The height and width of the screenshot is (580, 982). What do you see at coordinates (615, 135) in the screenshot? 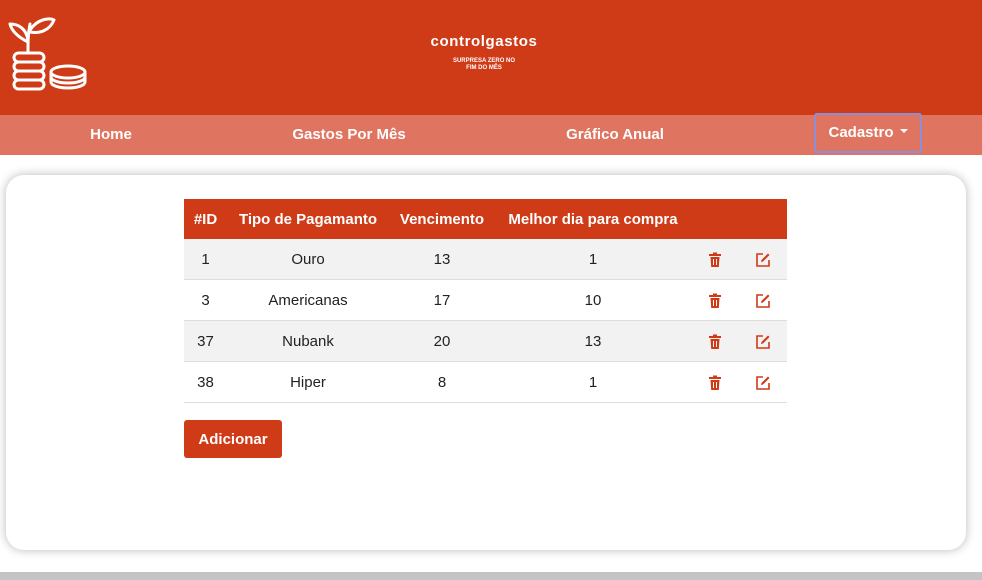
I see `nav-grafico-anual: Gráfico Anual` at bounding box center [615, 135].